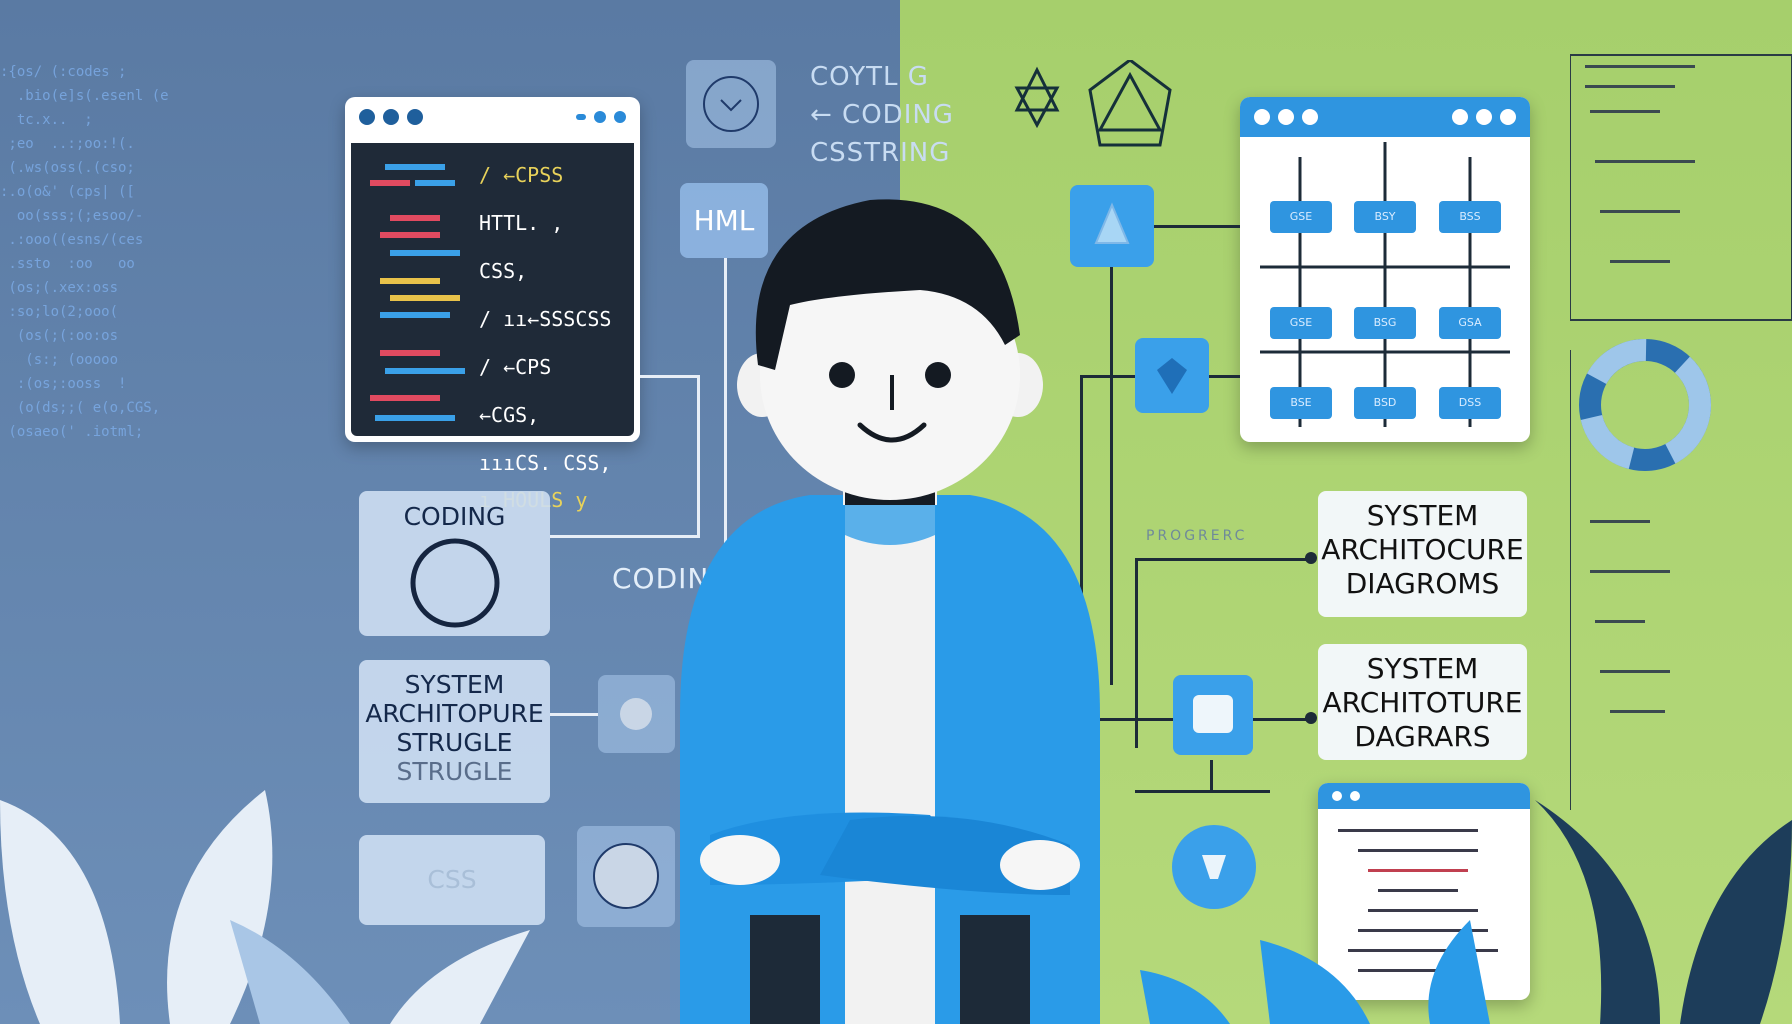  What do you see at coordinates (454, 516) in the screenshot?
I see `card-label: CODING` at bounding box center [454, 516].